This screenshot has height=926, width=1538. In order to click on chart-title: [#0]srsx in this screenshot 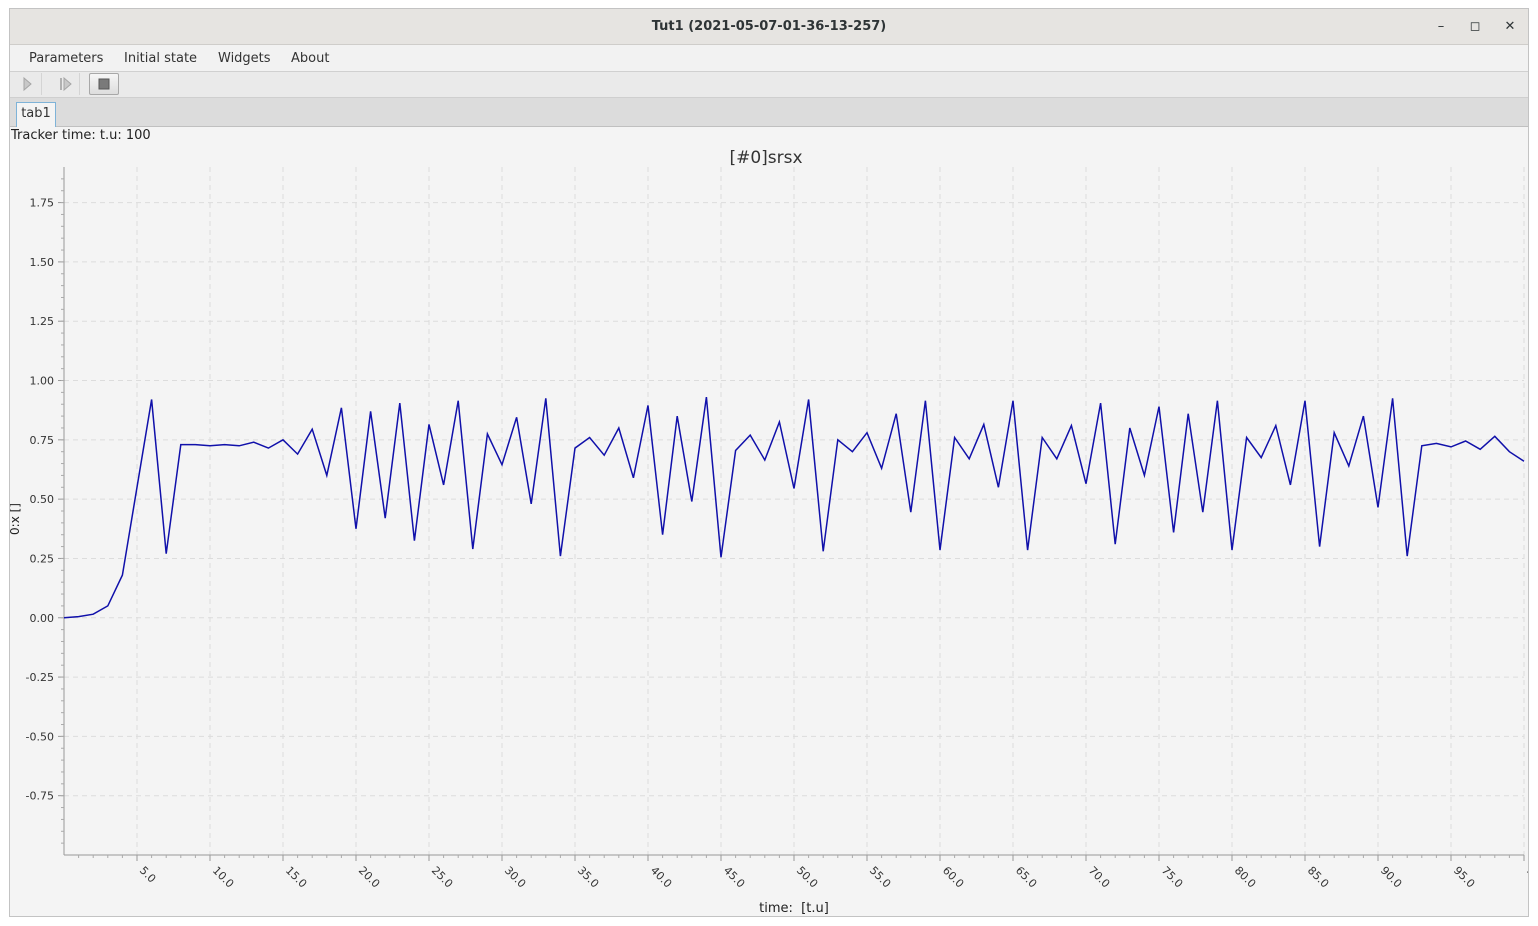, I will do `click(765, 158)`.